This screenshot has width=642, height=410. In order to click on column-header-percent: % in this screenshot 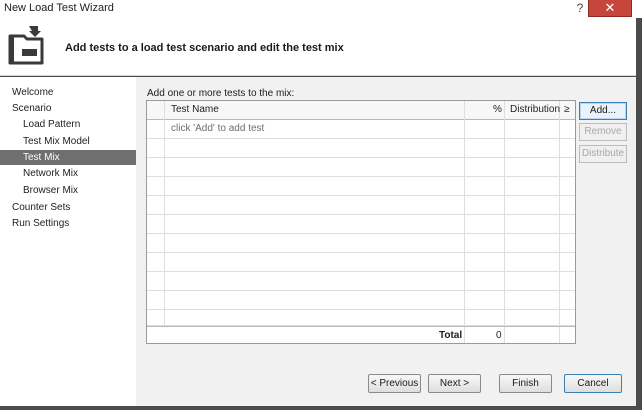, I will do `click(497, 109)`.